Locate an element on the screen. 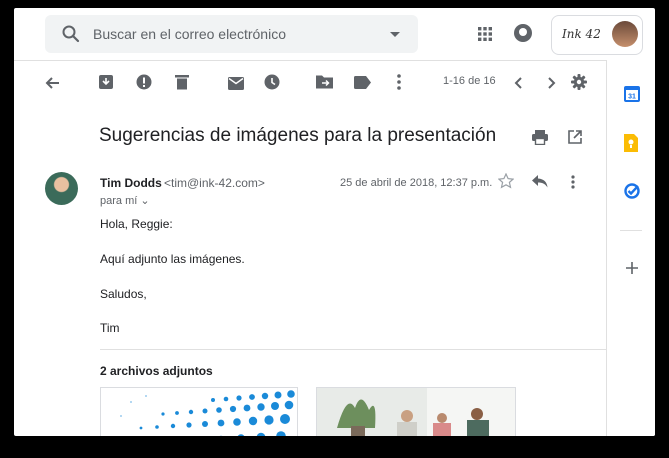 This screenshot has height=458, width=669. move-to-icon is located at coordinates (324, 81).